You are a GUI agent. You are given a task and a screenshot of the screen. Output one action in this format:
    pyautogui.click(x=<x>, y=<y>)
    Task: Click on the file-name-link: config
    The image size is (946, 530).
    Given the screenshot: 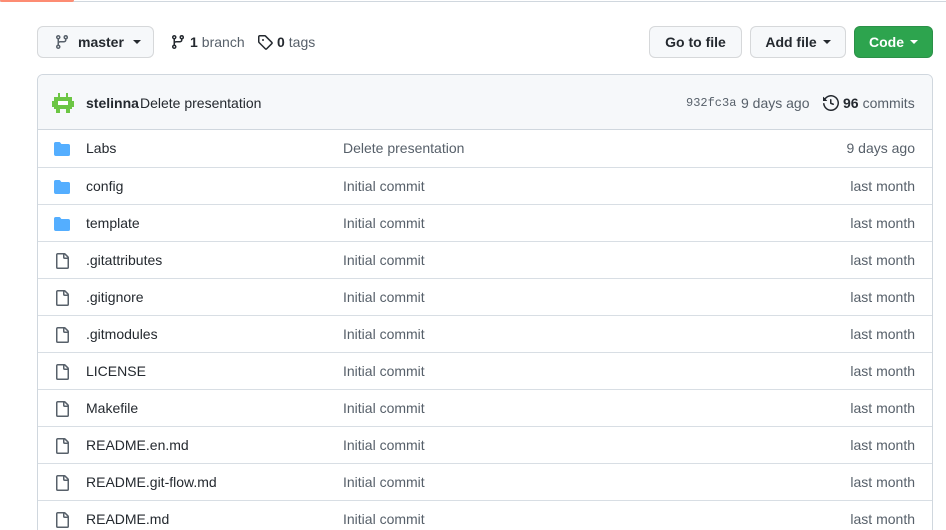 What is the action you would take?
    pyautogui.click(x=104, y=186)
    